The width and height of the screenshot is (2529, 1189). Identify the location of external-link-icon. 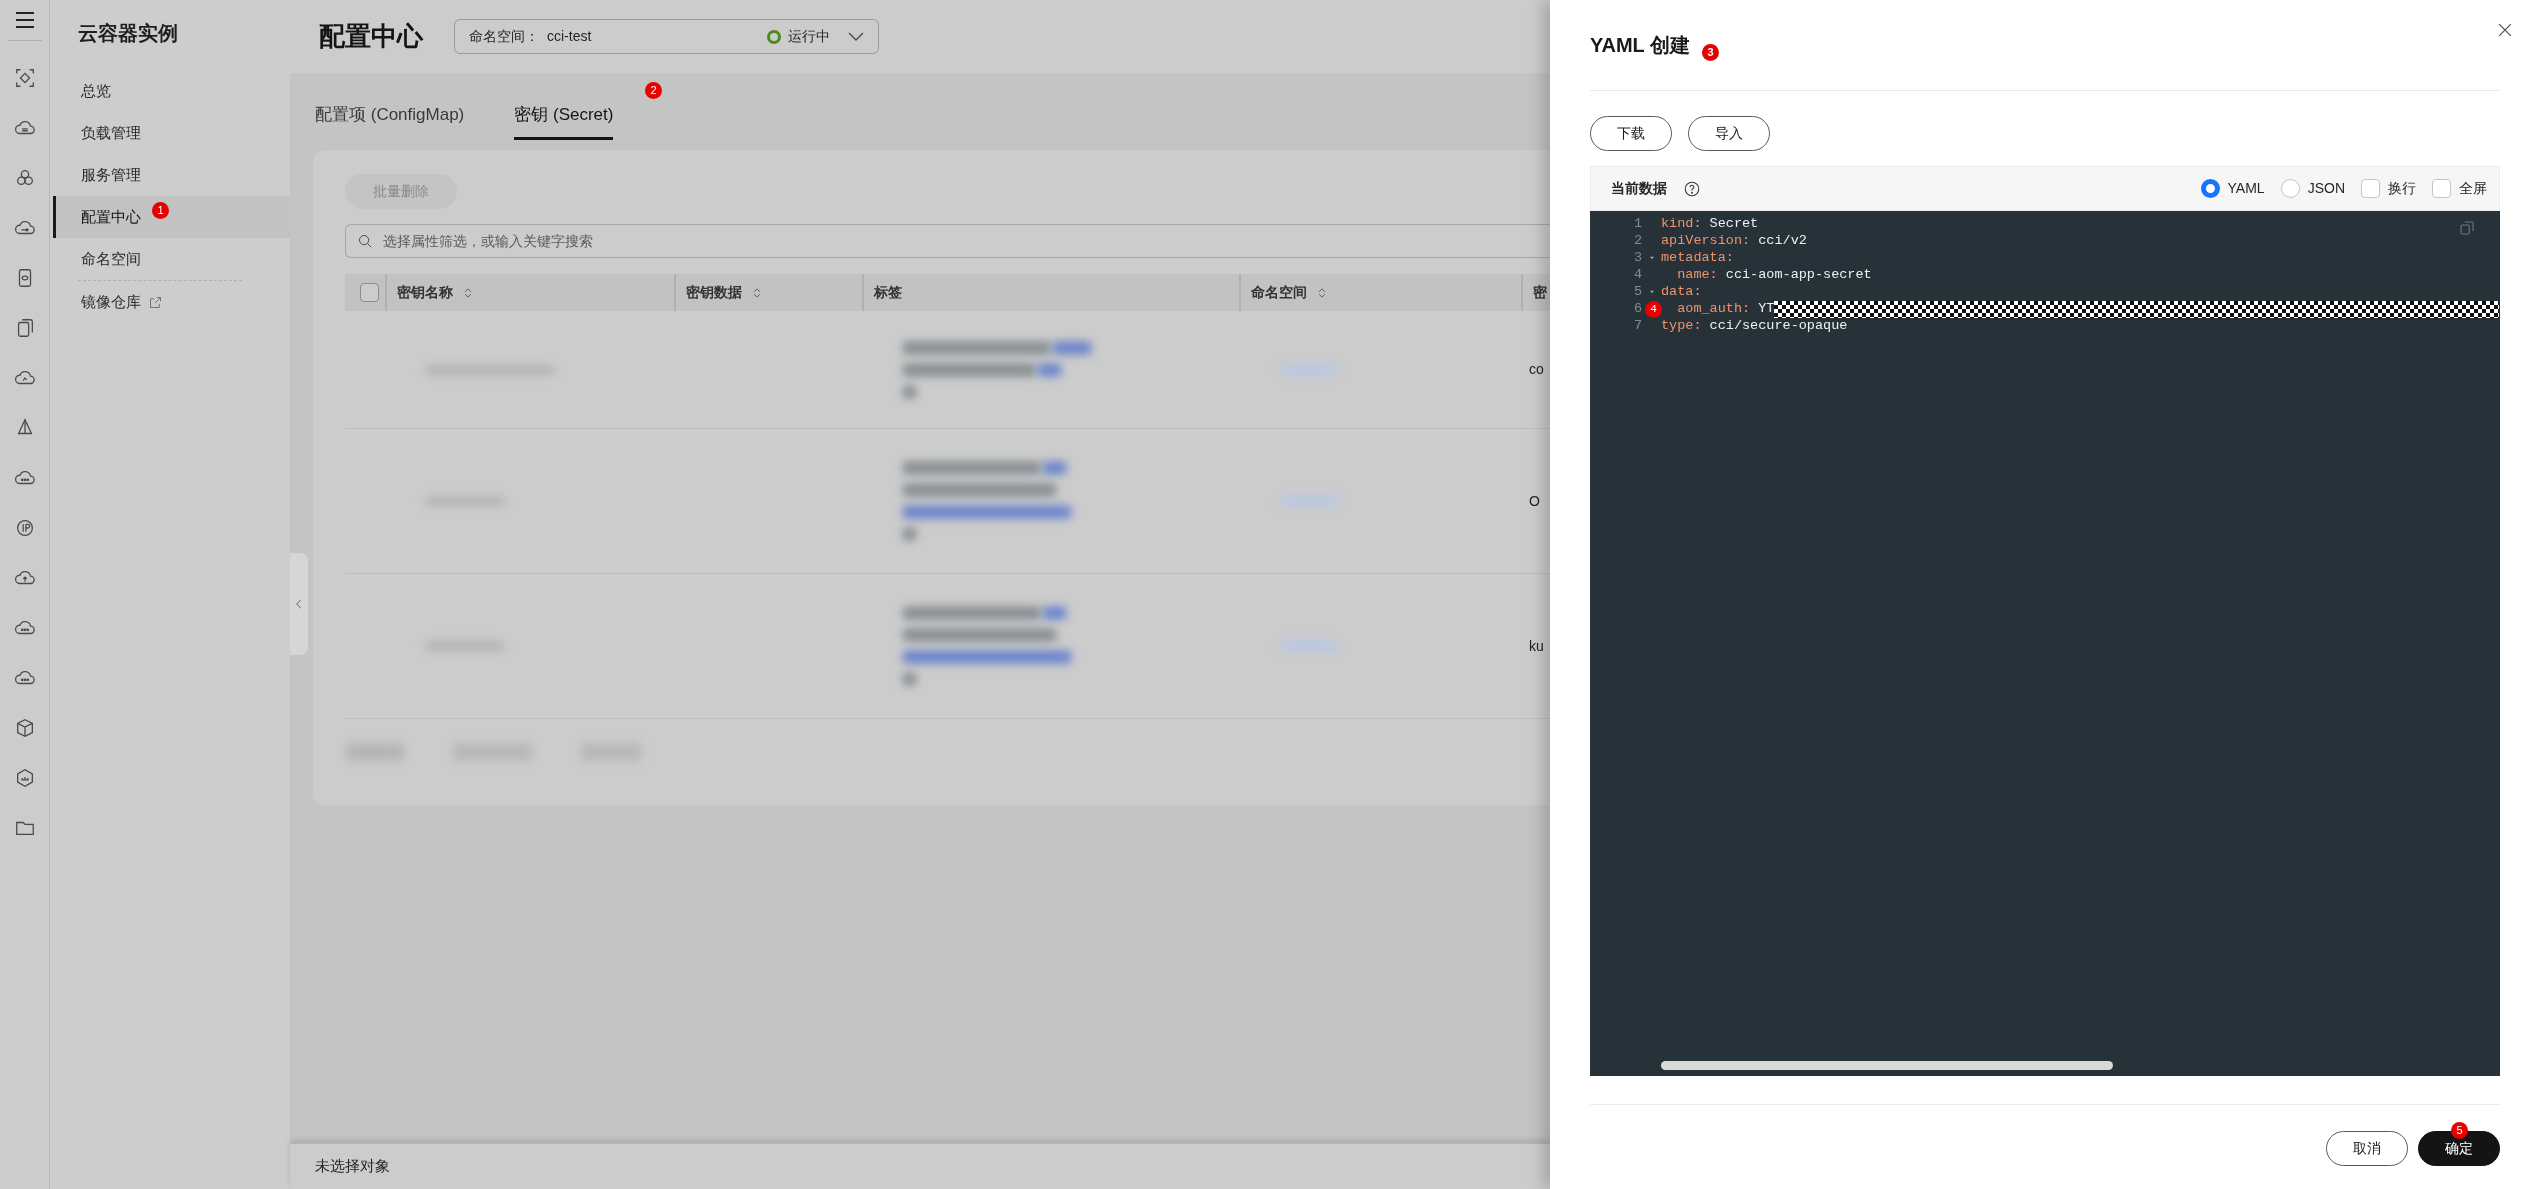
(155, 302).